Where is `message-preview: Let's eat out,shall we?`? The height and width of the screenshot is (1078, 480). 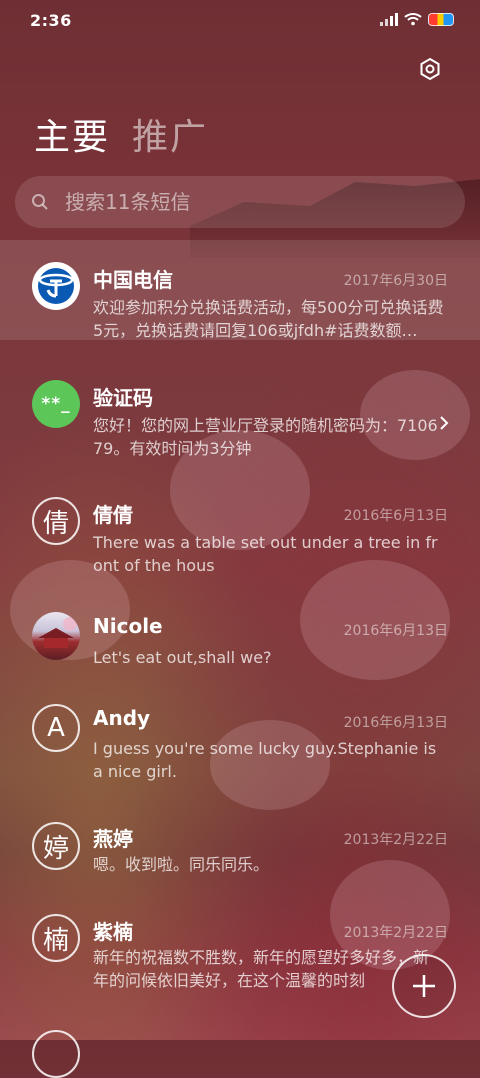
message-preview: Let's eat out,shall we? is located at coordinates (182, 657).